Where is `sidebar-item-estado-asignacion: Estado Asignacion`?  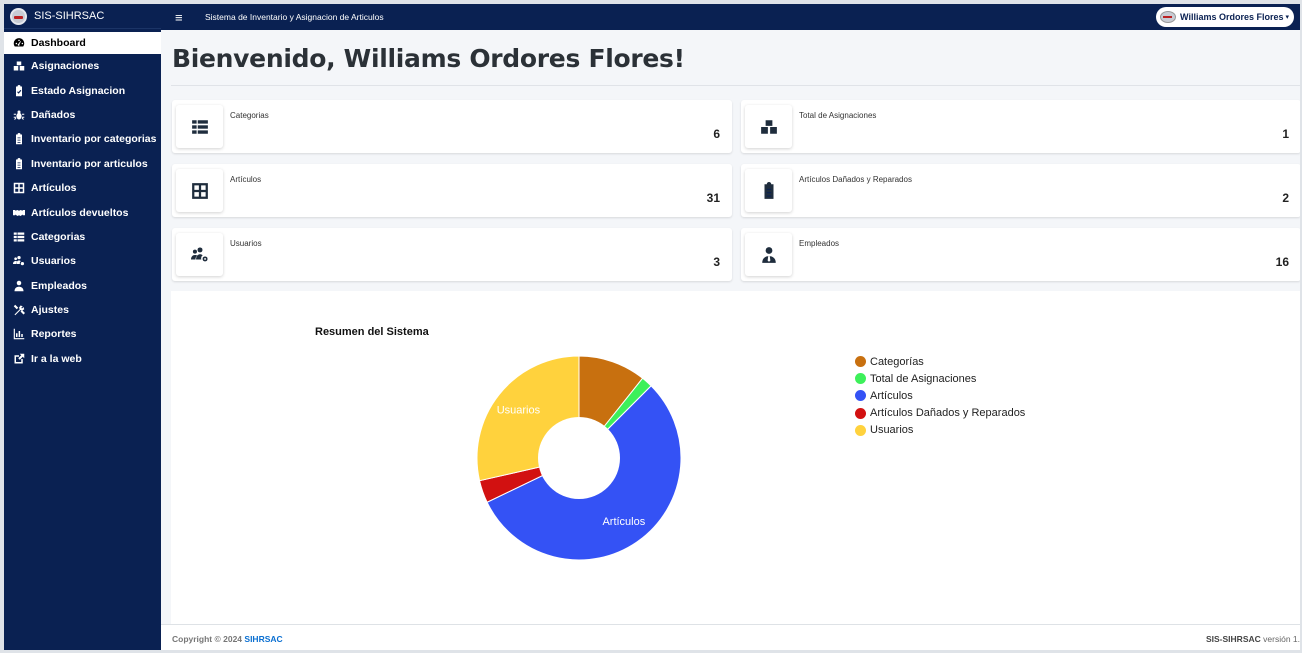 sidebar-item-estado-asignacion: Estado Asignacion is located at coordinates (82, 90).